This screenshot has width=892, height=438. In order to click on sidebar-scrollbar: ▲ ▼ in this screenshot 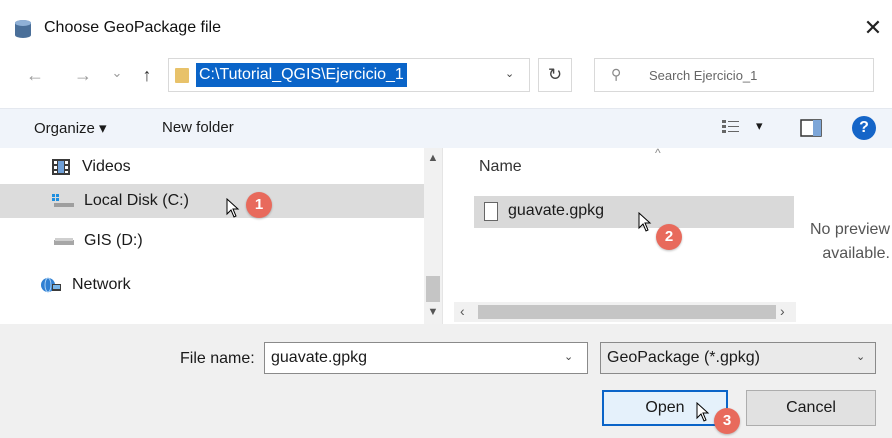, I will do `click(433, 236)`.